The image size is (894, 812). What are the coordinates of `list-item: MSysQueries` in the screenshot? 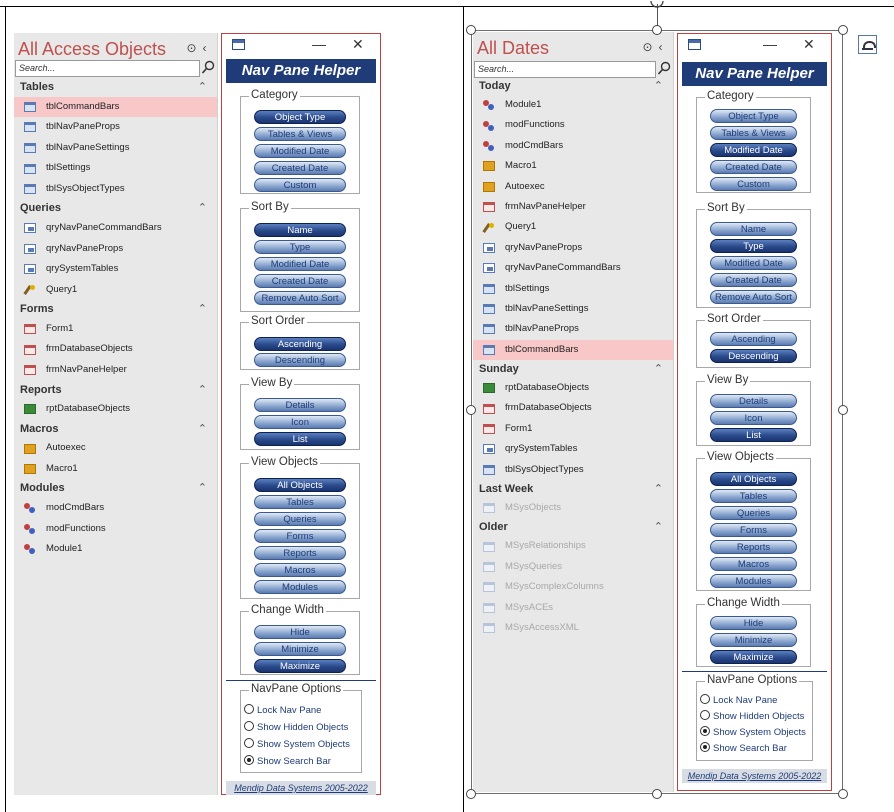 It's located at (573, 567).